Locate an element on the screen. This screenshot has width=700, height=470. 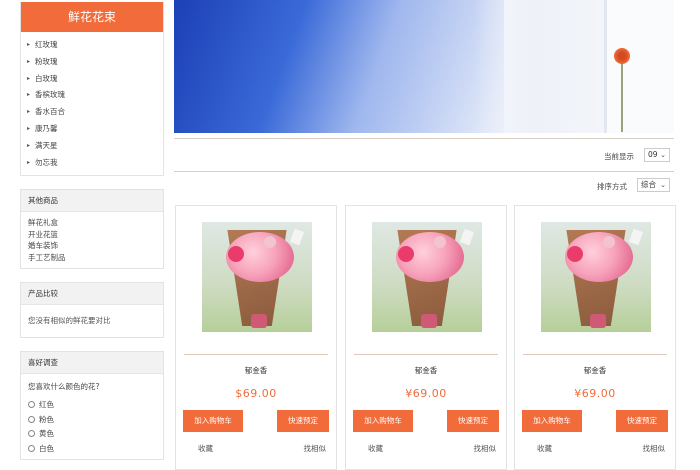
category-label: 香槟玫瑰 is located at coordinates (50, 95).